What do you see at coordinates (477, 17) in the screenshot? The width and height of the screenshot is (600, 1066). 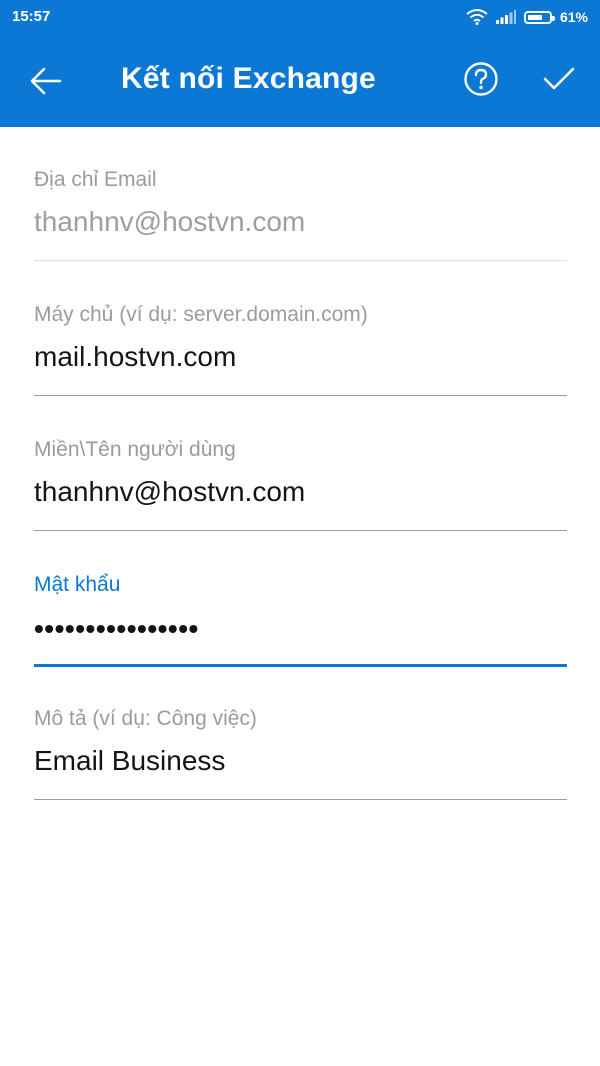 I see `wifi-icon` at bounding box center [477, 17].